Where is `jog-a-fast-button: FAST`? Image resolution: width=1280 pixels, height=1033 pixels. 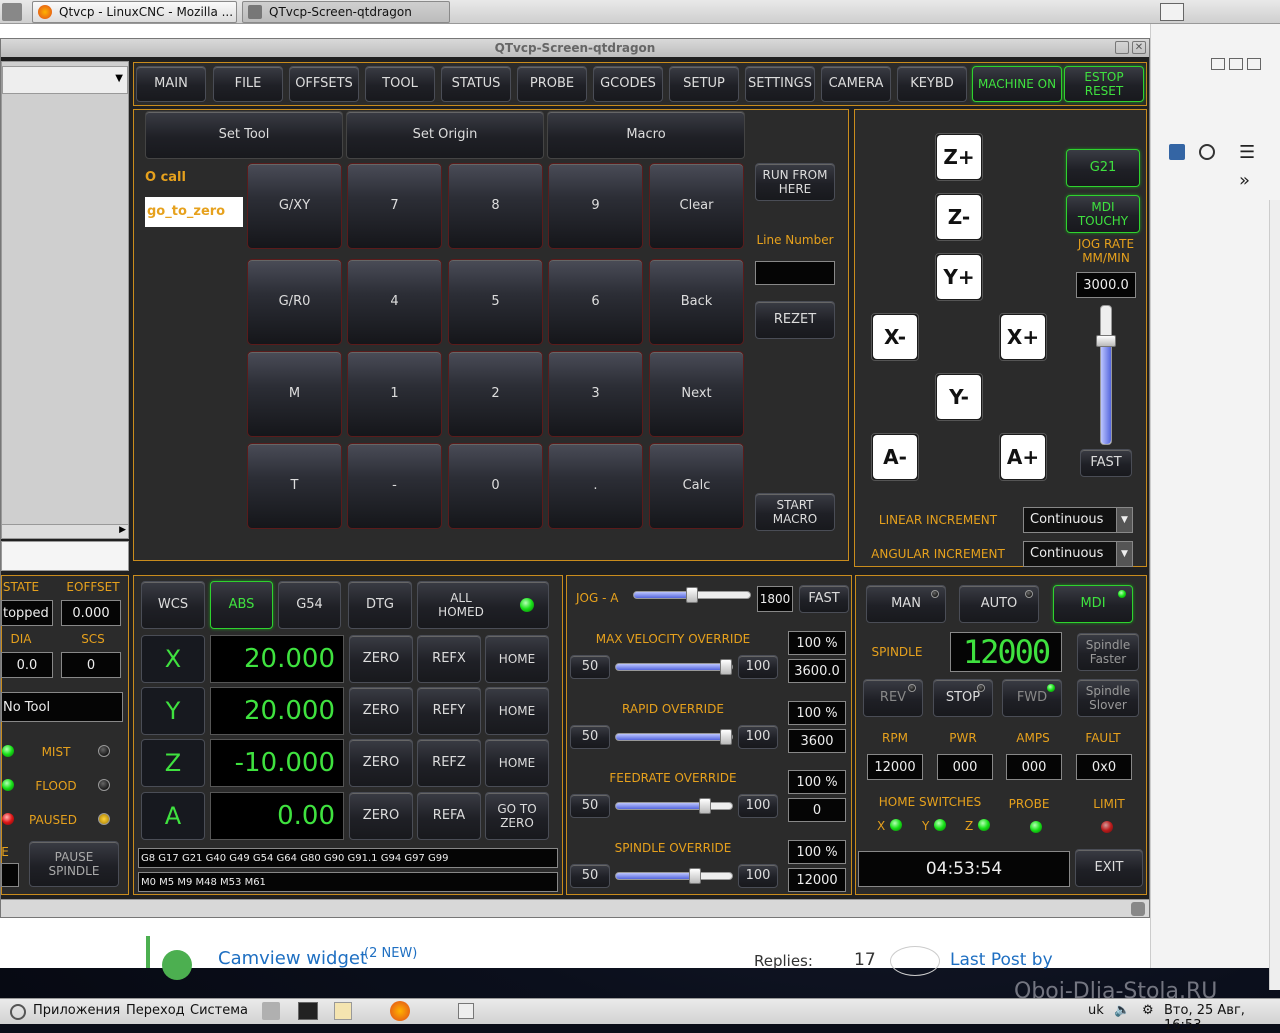
jog-a-fast-button: FAST is located at coordinates (824, 599).